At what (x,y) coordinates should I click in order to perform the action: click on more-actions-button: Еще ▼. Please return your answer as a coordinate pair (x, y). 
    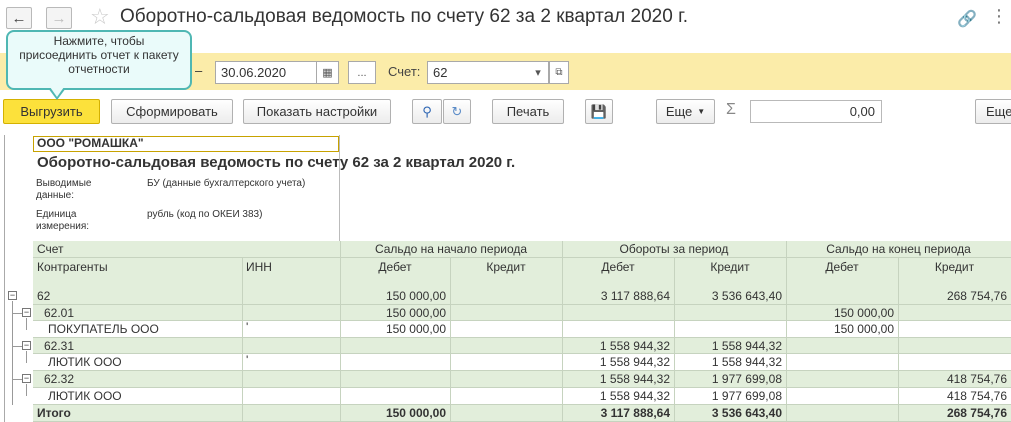
    Looking at the image, I should click on (685, 111).